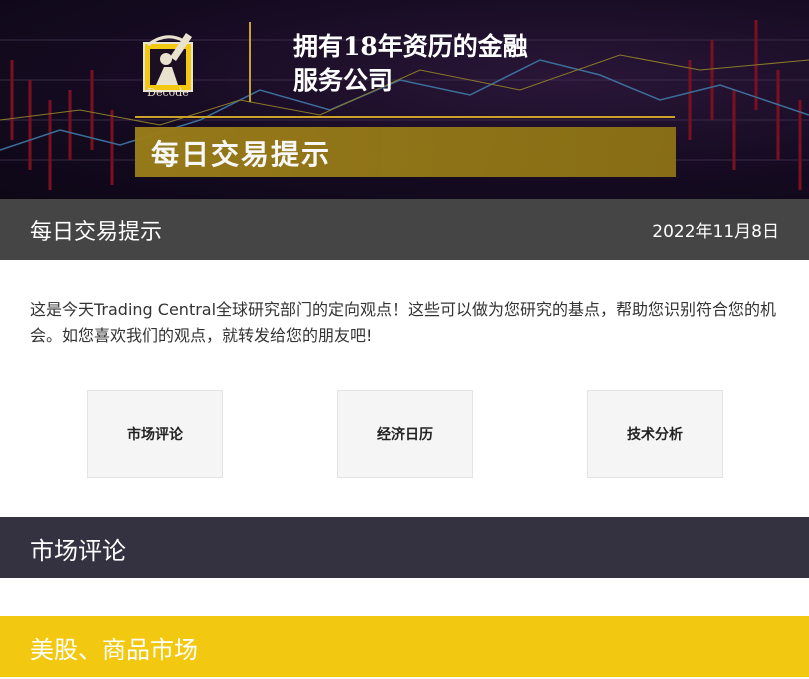 This screenshot has width=809, height=679. I want to click on headline-line-2: 服务公司, so click(343, 80).